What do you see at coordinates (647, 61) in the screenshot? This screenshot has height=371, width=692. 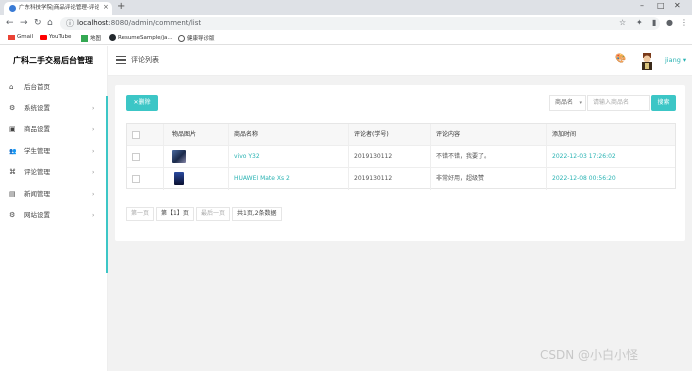 I see `avatar` at bounding box center [647, 61].